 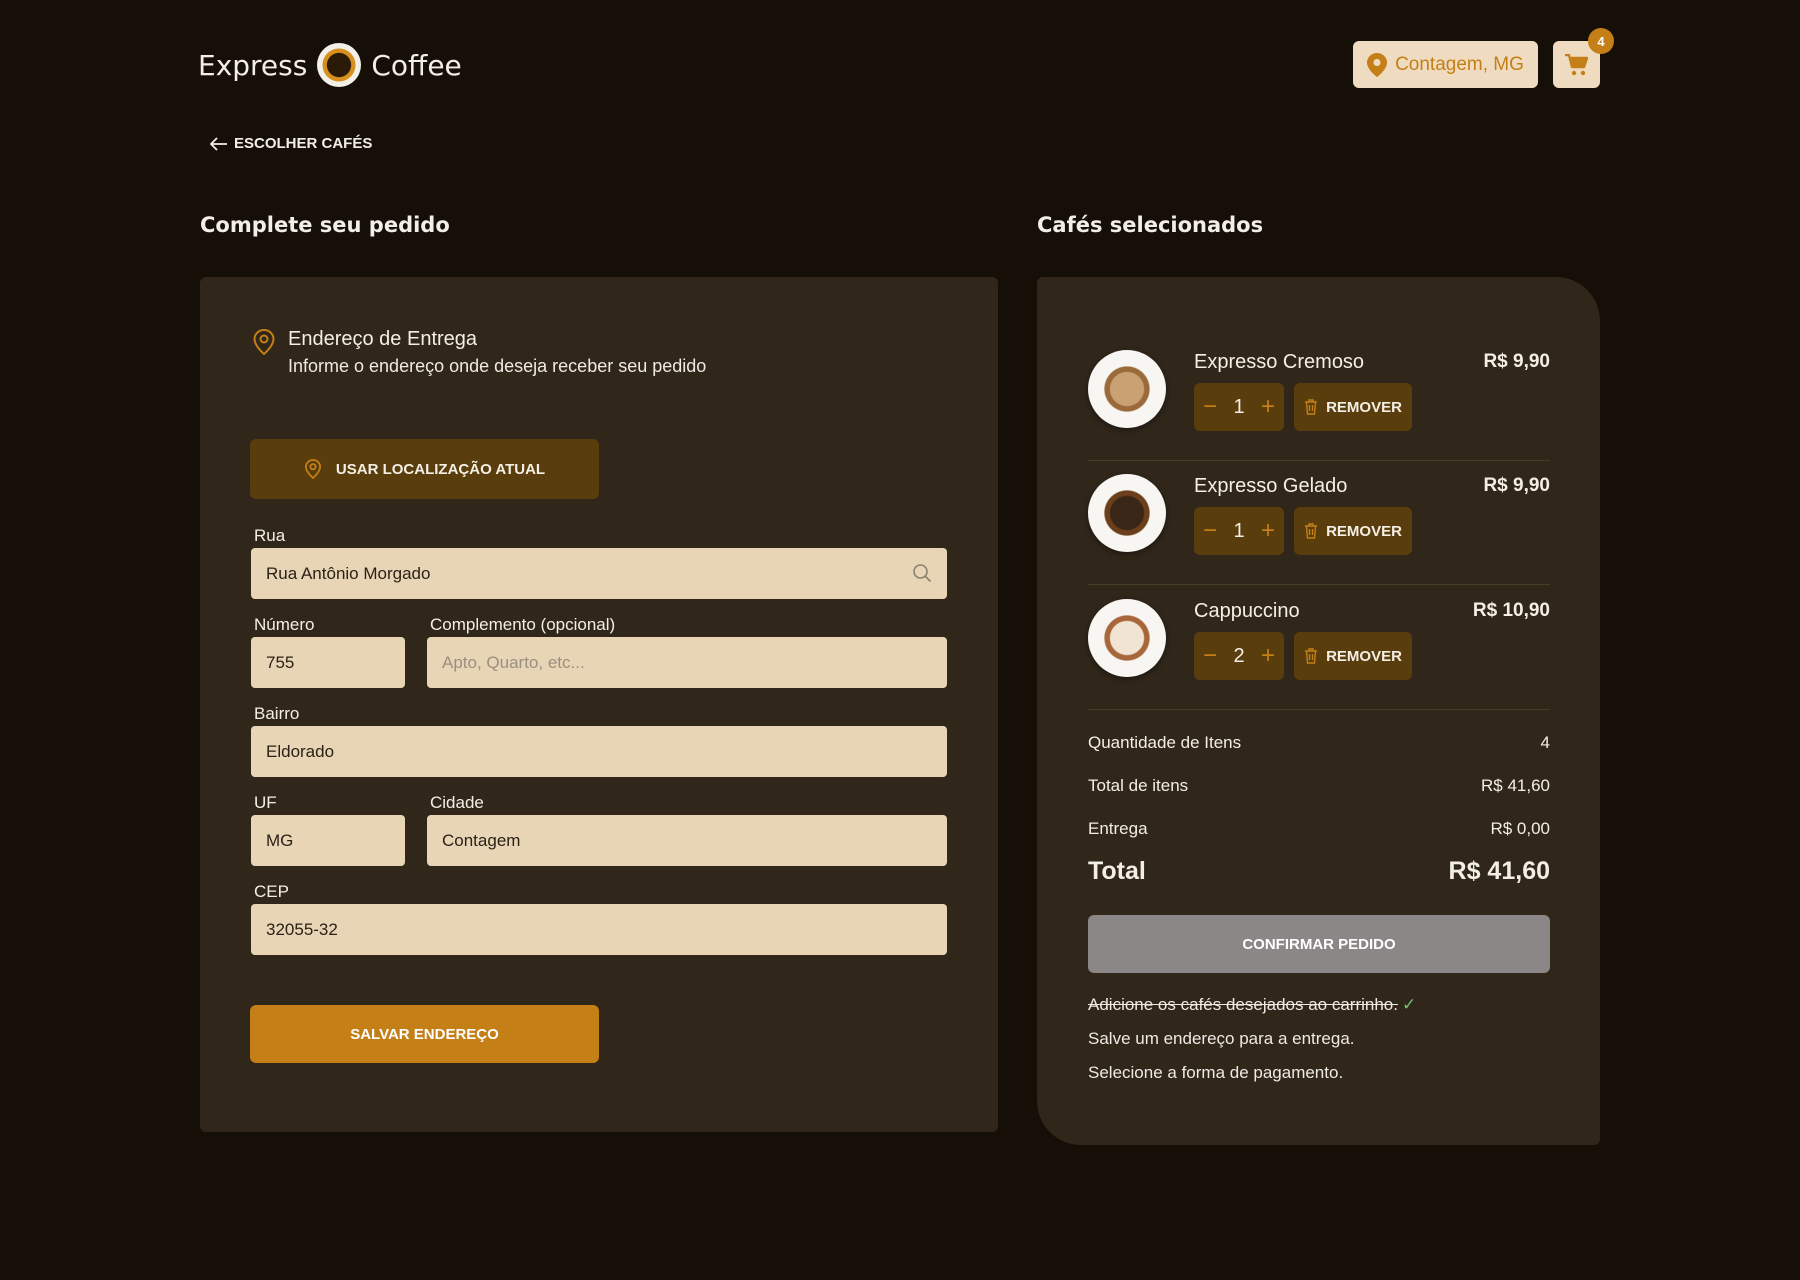 I want to click on checklist-item: Selecione a forma de pagamento., so click(x=1216, y=1072).